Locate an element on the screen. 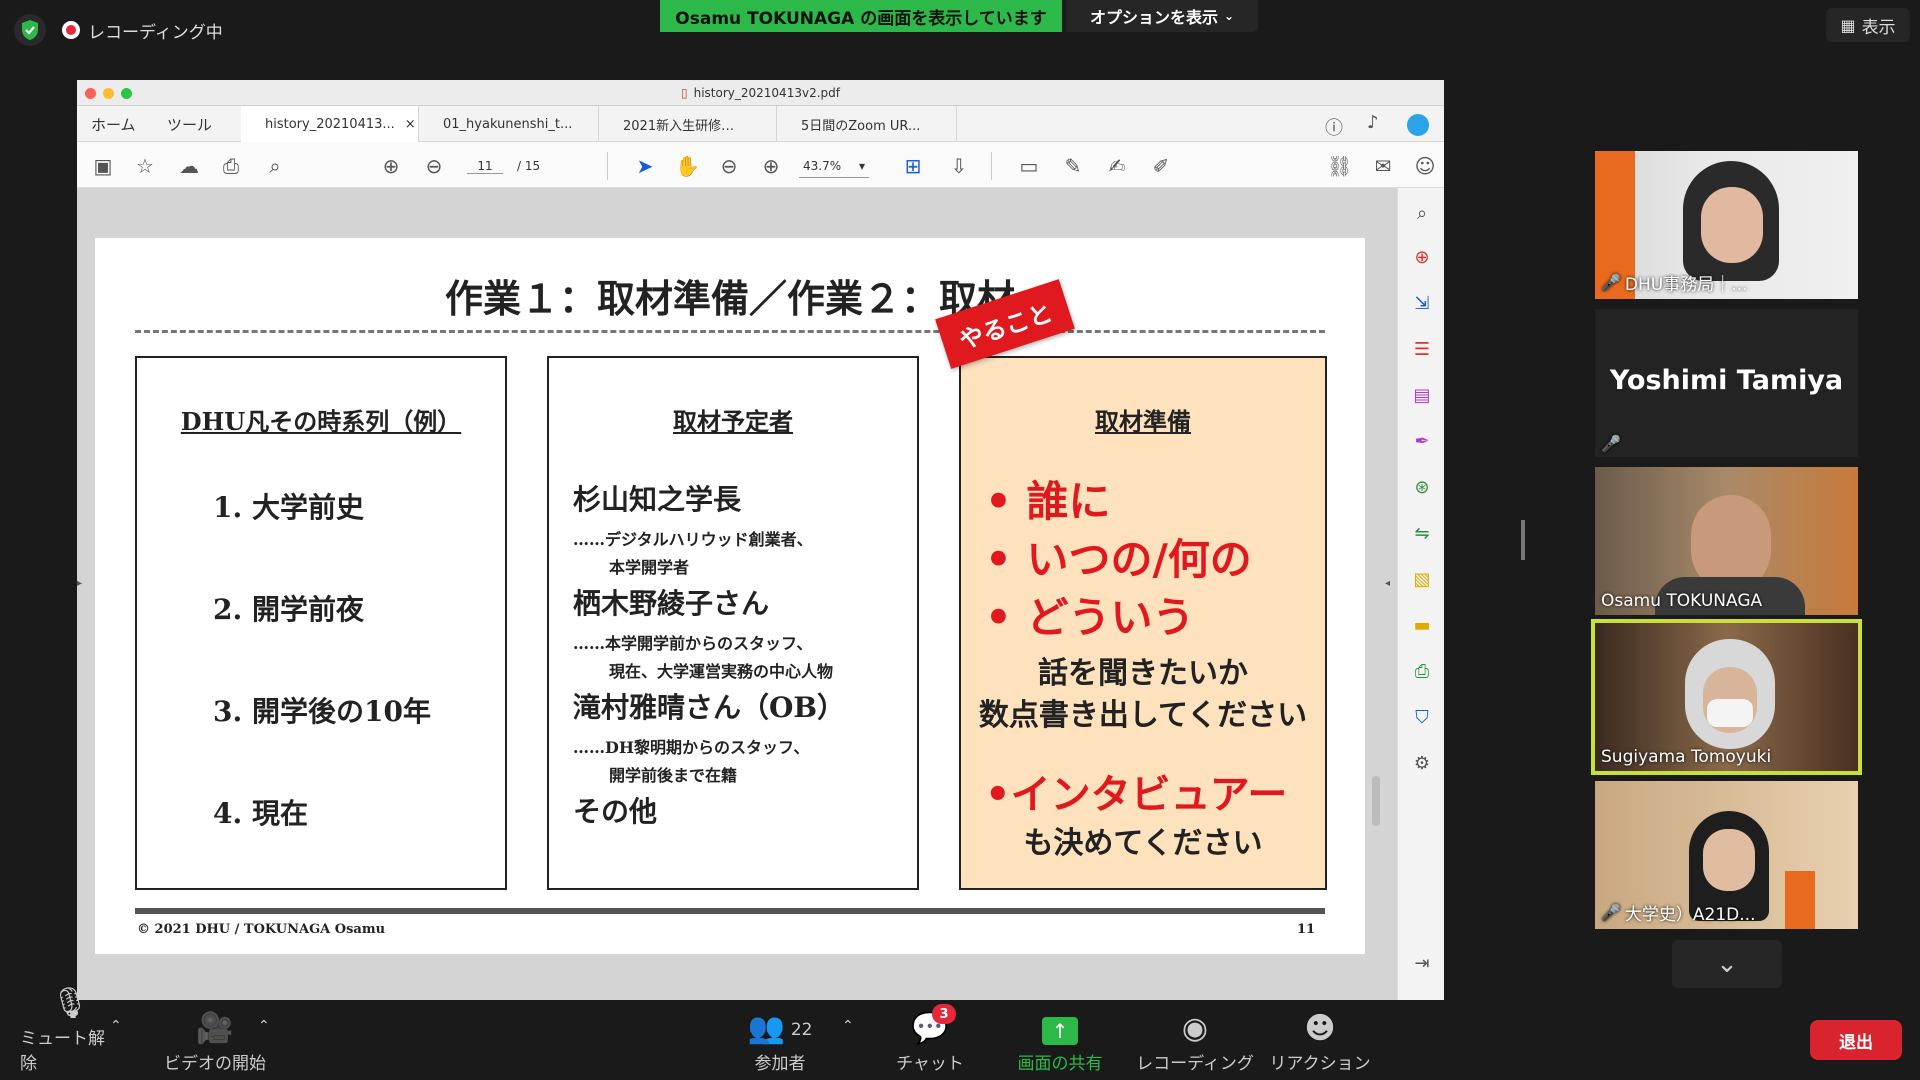 The image size is (1920, 1080). chat-button: 💬 チャット is located at coordinates (930, 1042).